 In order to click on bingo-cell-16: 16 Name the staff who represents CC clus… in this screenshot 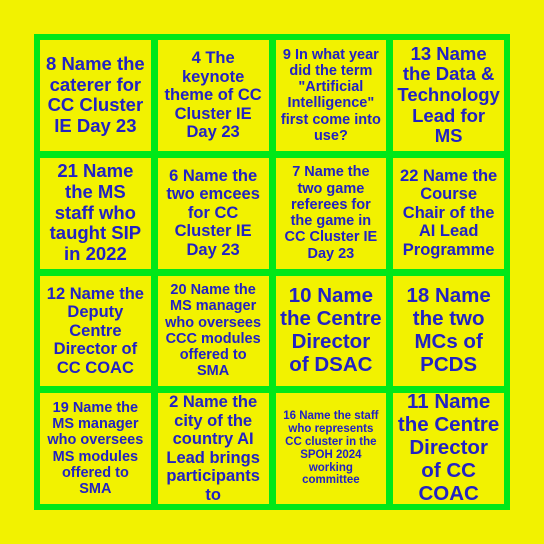, I will do `click(331, 448)`.